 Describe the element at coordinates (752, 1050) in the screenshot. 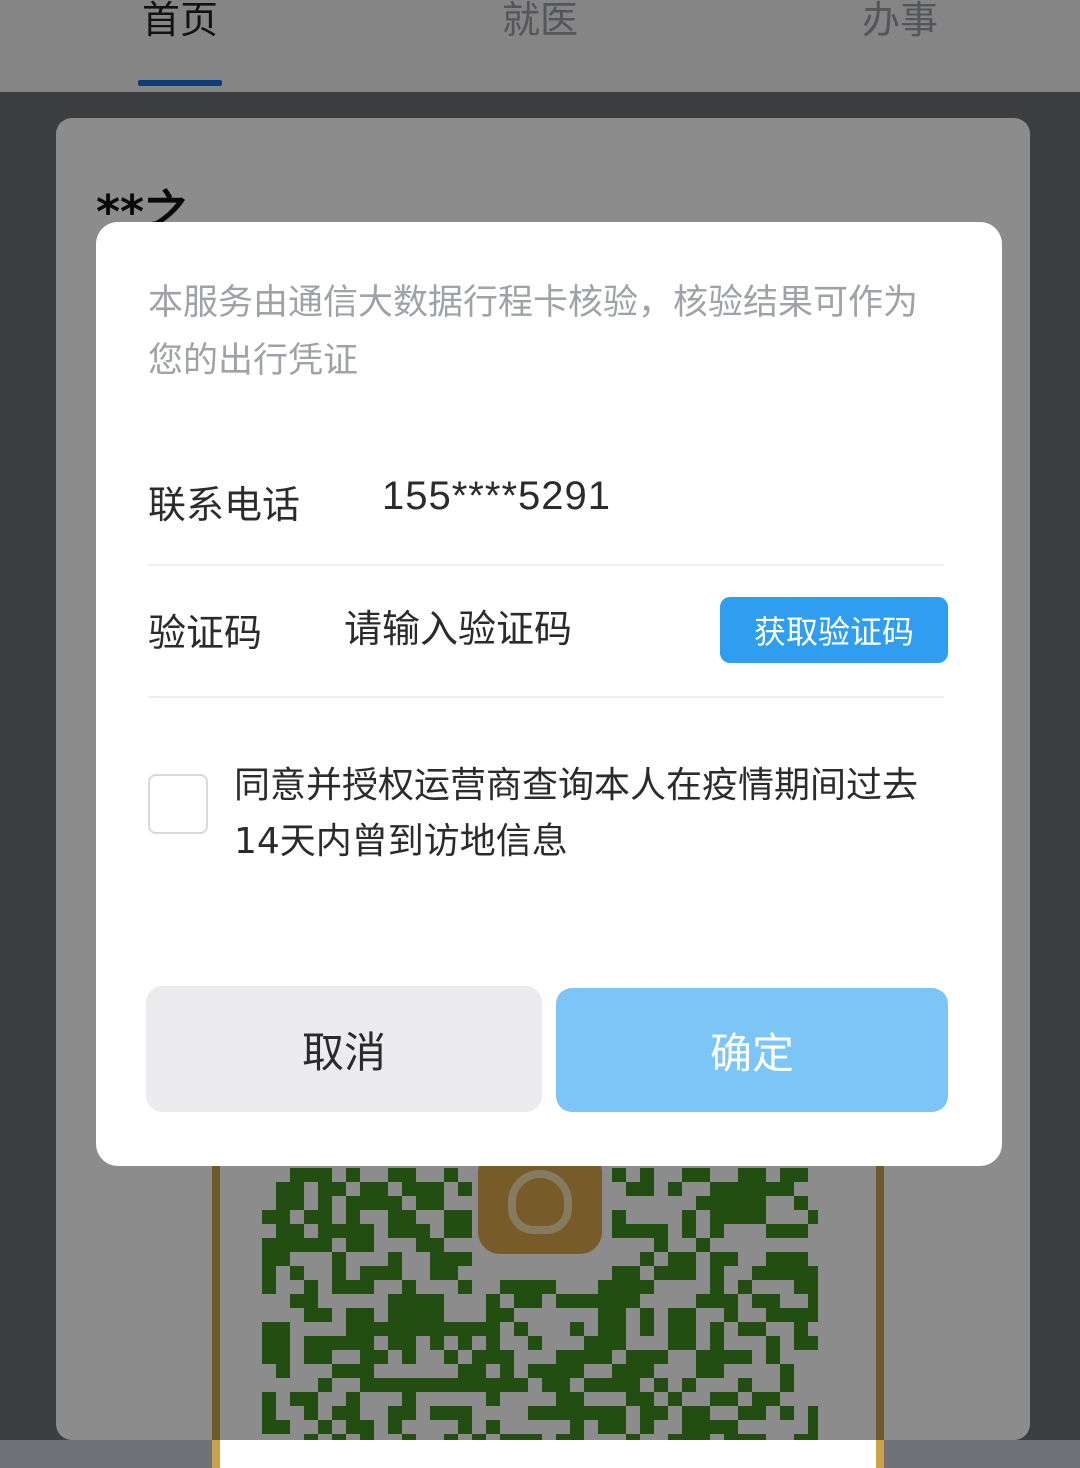

I see `confirm-button: 确定` at that location.